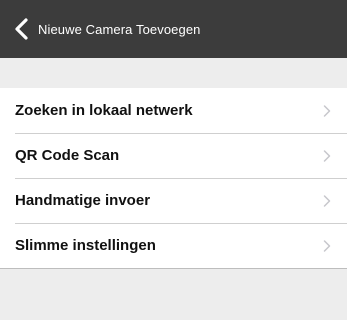  Describe the element at coordinates (83, 200) in the screenshot. I see `menu-item-label: Handmatige invoer` at that location.